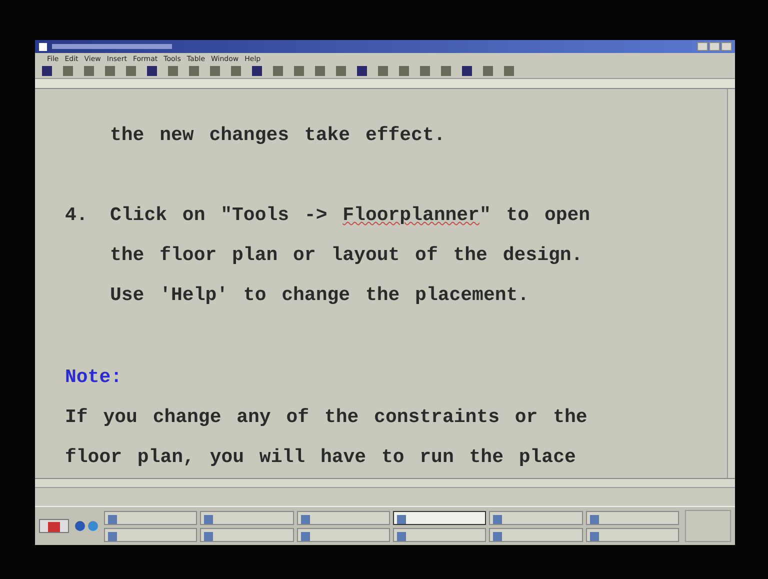  Describe the element at coordinates (321, 457) in the screenshot. I see `text-line: floor plan, you will have to run the place` at that location.